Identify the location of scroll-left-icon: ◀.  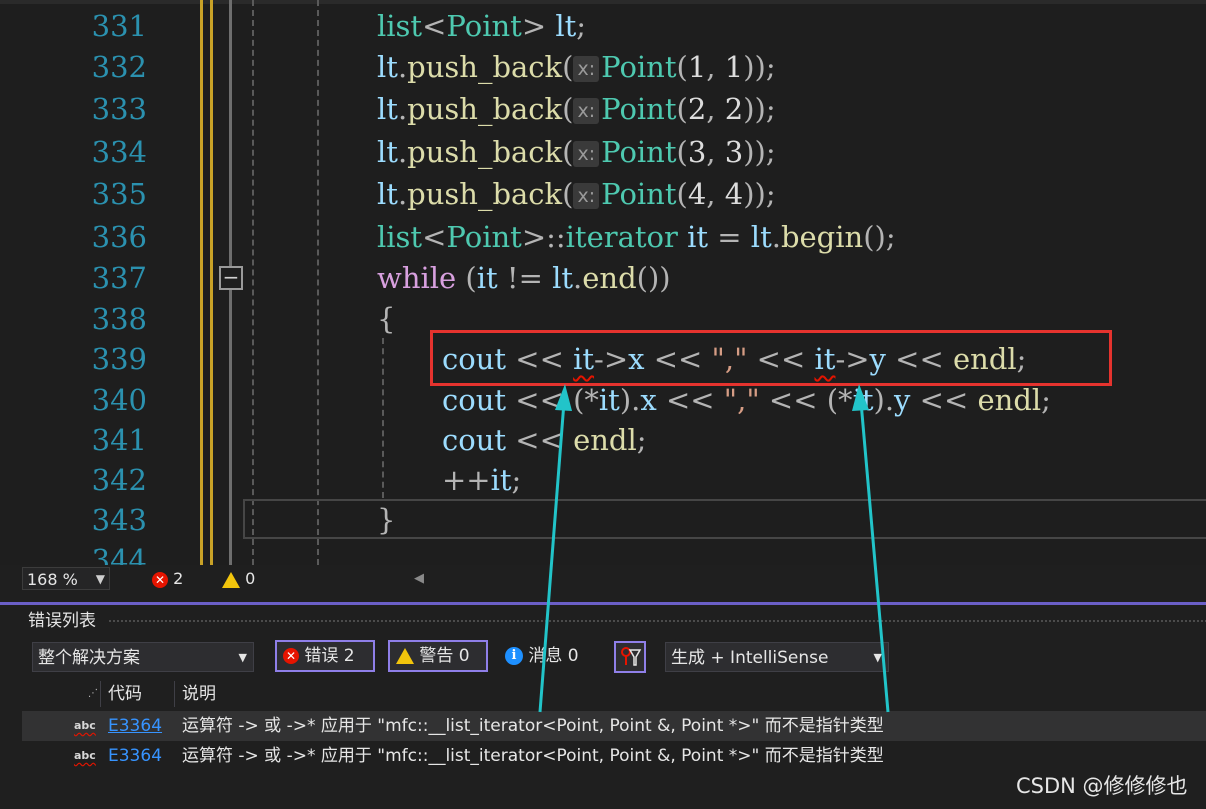
(419, 578).